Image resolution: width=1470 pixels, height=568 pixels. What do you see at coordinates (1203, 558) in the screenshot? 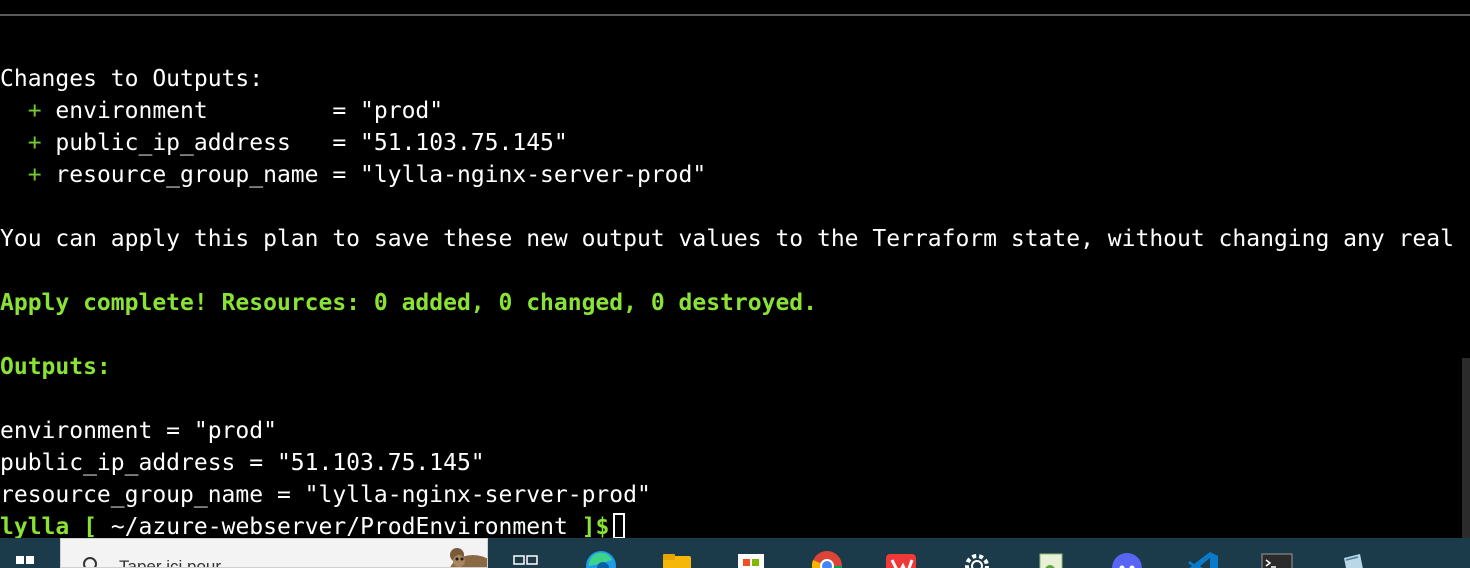
I see `vscode-icon` at bounding box center [1203, 558].